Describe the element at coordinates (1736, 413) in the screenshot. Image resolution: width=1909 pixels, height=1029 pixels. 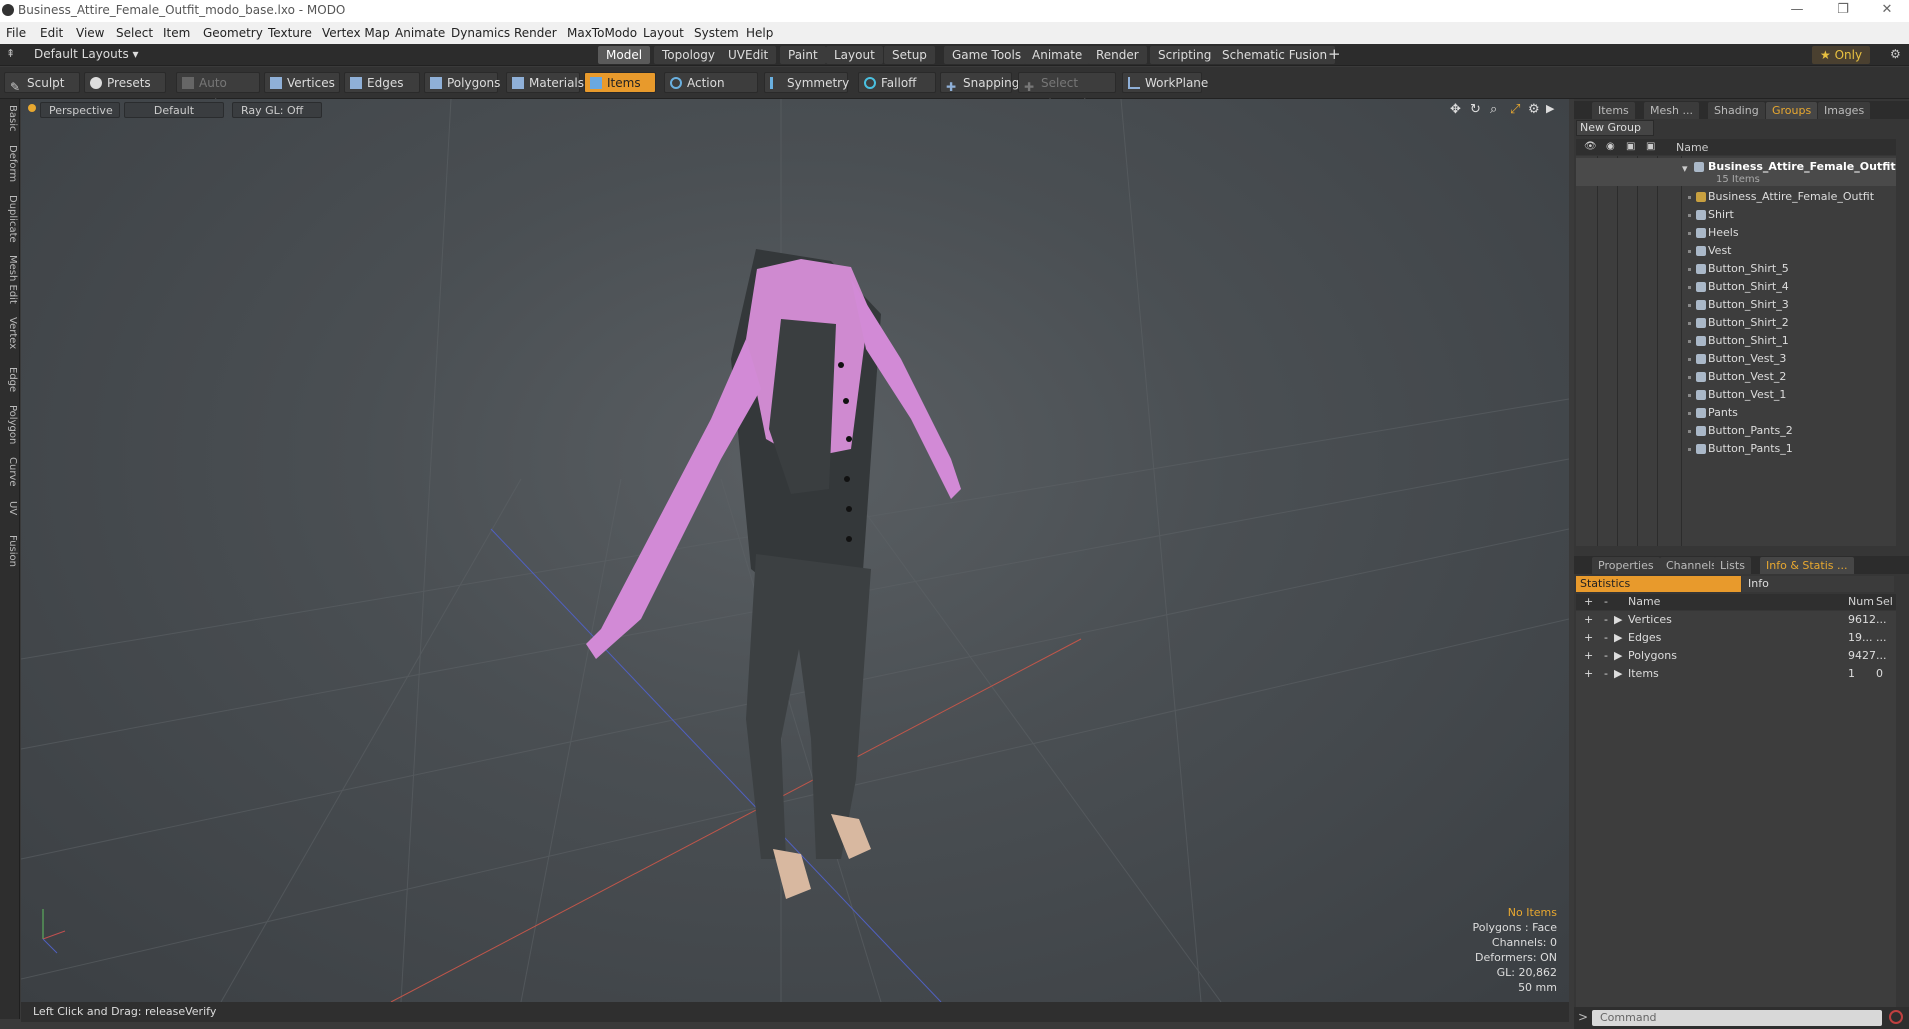
I see `tree-item: Pants` at that location.